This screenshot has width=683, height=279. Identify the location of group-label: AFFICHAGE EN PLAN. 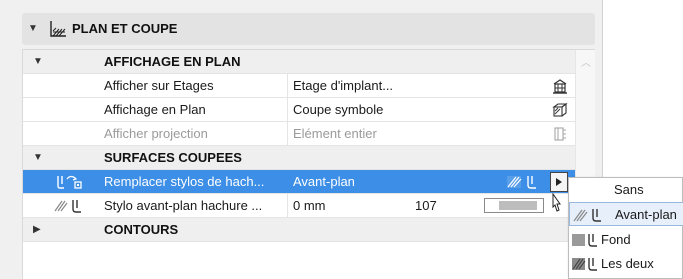
(172, 61).